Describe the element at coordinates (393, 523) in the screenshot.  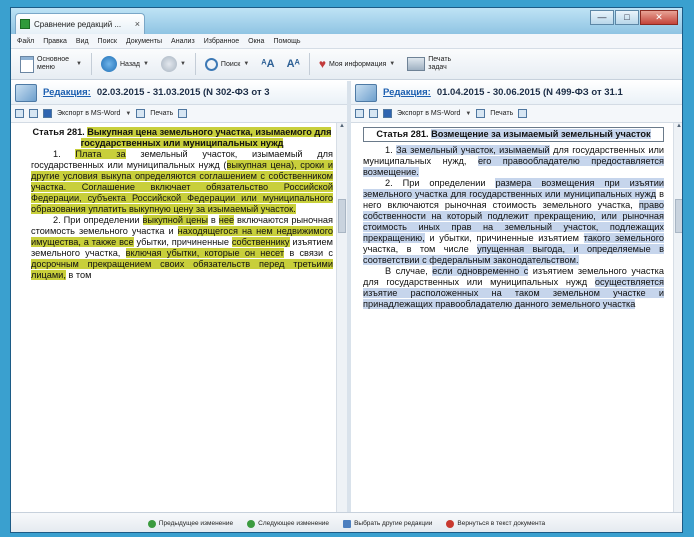
I see `choose-editions-label: Выбрать другие редакции` at that location.